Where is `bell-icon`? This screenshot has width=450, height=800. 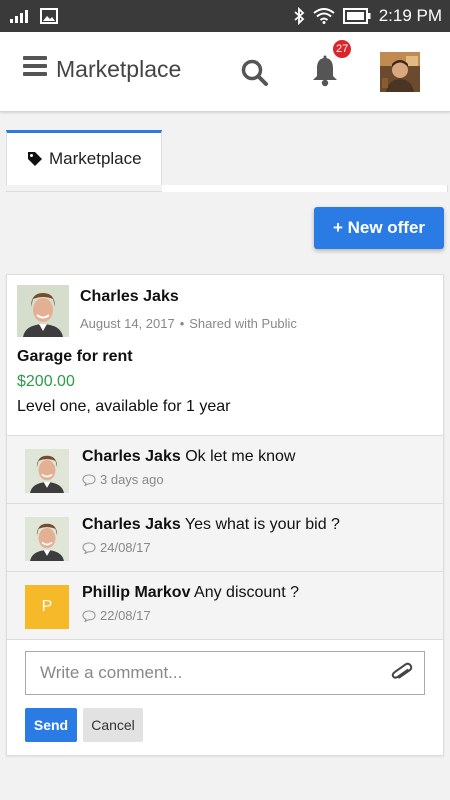
bell-icon is located at coordinates (325, 71).